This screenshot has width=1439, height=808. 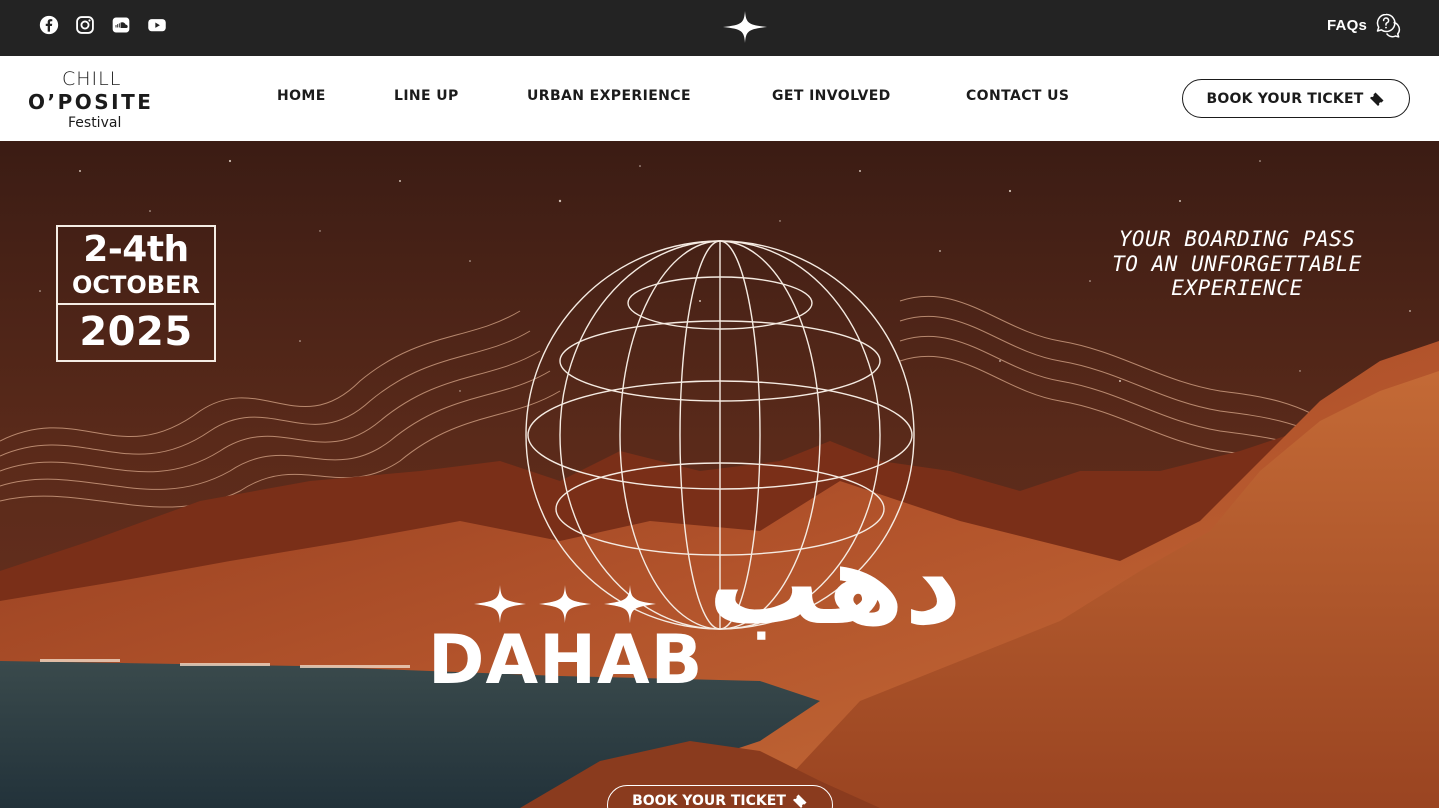 What do you see at coordinates (49, 25) in the screenshot?
I see `facebook-icon` at bounding box center [49, 25].